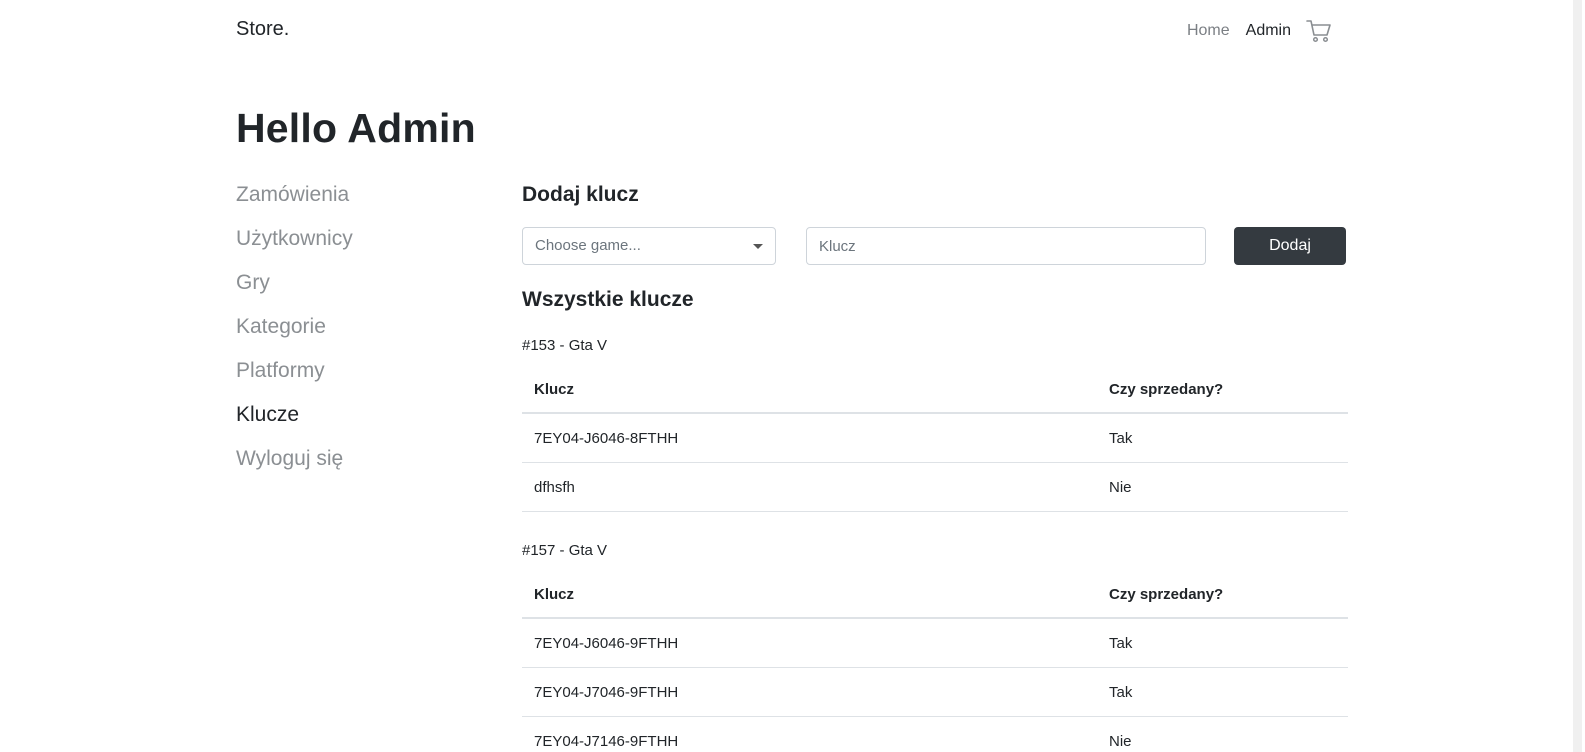 The height and width of the screenshot is (752, 1585). Describe the element at coordinates (262, 29) in the screenshot. I see `brand-logo: Store.` at that location.